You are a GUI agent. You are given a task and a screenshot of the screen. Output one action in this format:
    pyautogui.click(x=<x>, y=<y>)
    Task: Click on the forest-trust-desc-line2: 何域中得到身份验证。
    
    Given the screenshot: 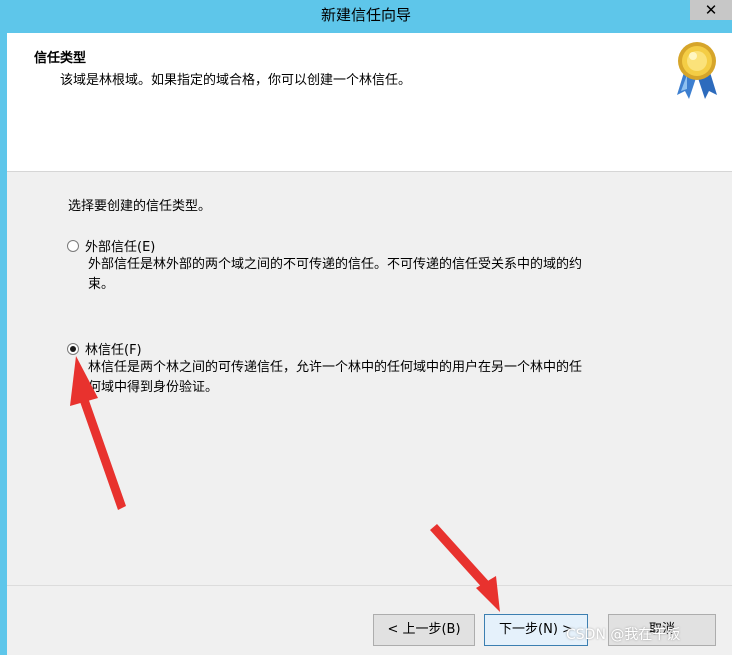 What is the action you would take?
    pyautogui.click(x=153, y=387)
    